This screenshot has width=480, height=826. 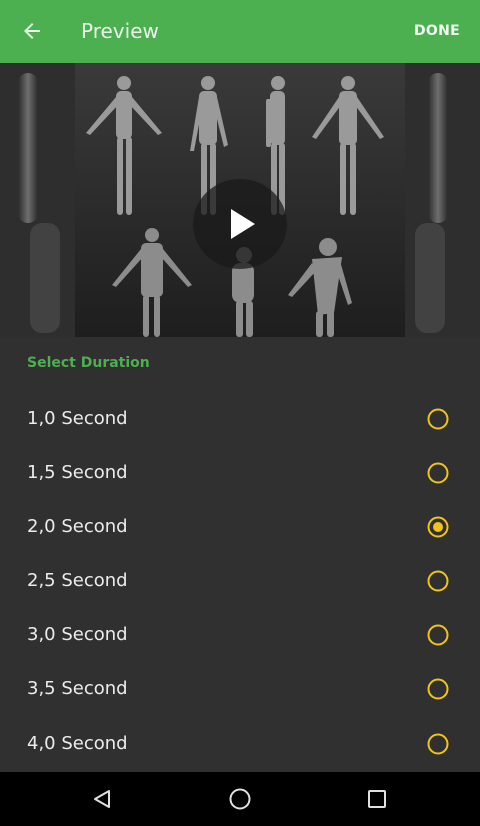 What do you see at coordinates (77, 688) in the screenshot?
I see `duration-option-label: 3,5 Second` at bounding box center [77, 688].